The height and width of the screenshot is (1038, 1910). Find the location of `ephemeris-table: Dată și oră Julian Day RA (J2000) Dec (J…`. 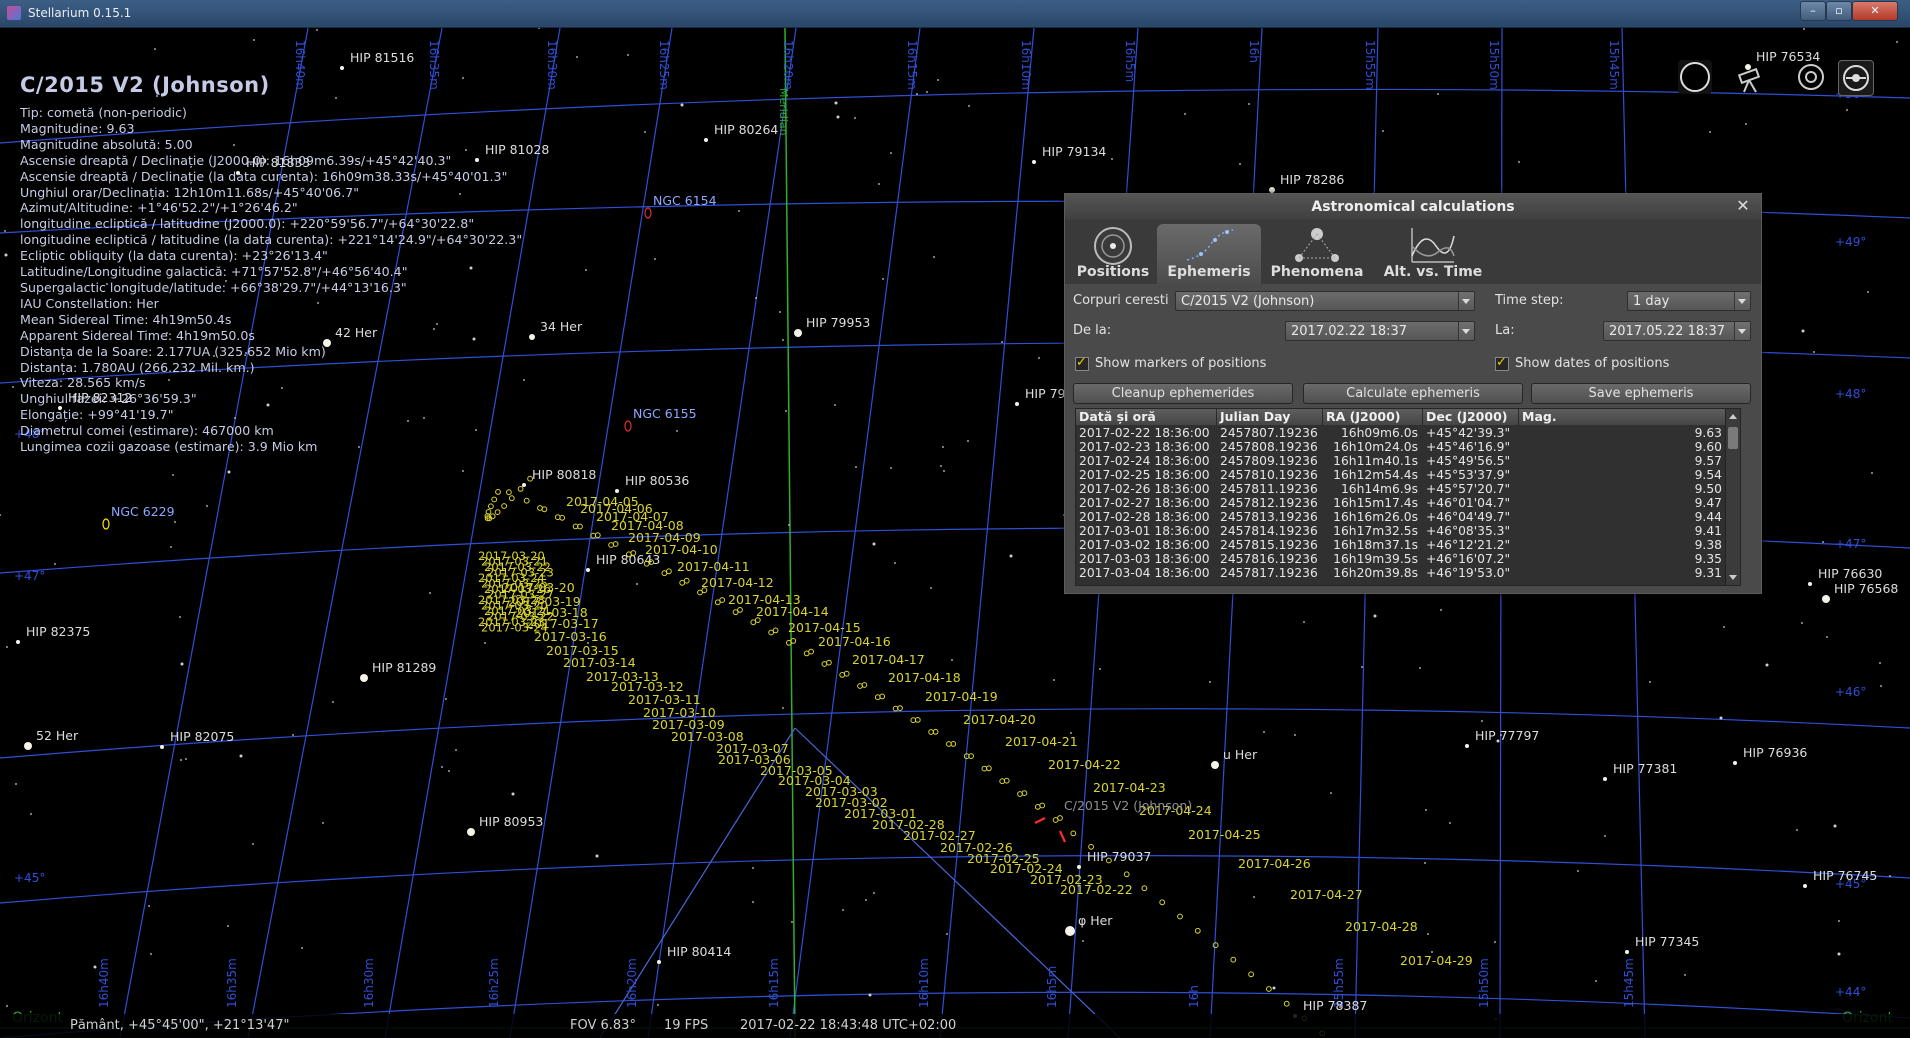

ephemeris-table: Dată și oră Julian Day RA (J2000) Dec (J… is located at coordinates (1408, 497).